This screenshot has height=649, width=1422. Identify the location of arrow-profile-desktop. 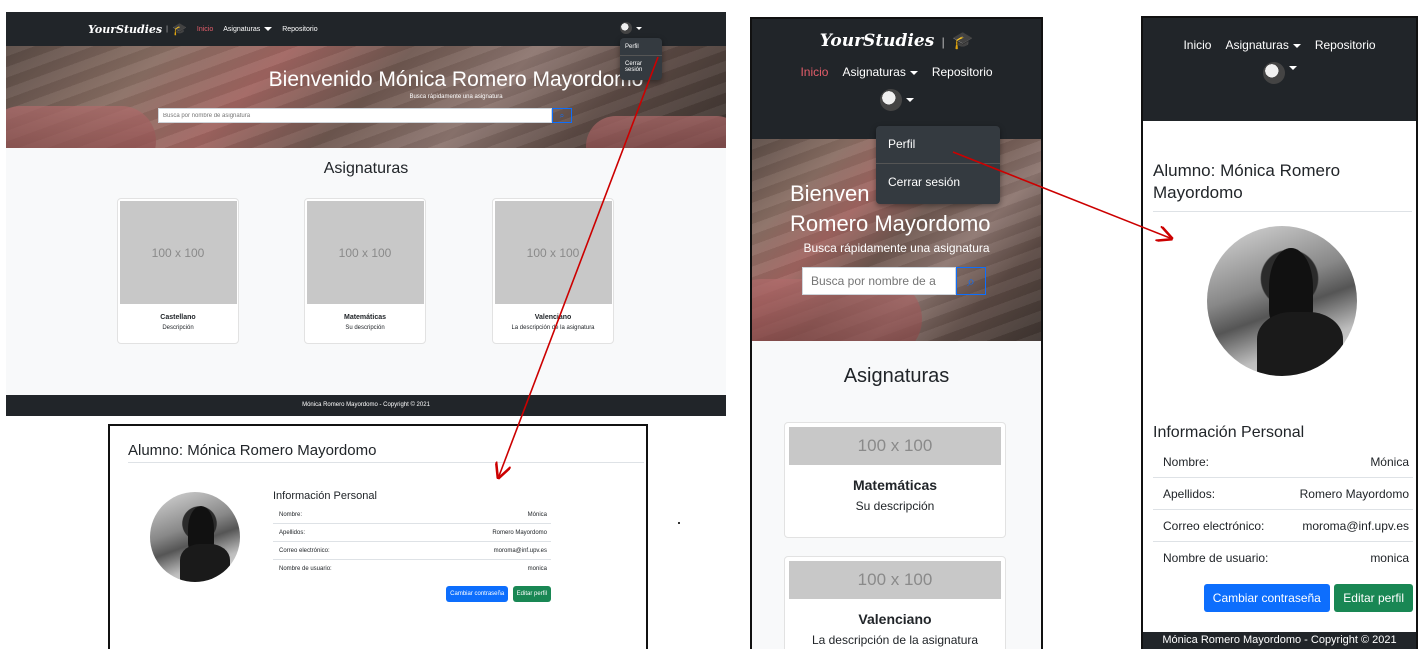
(579, 266).